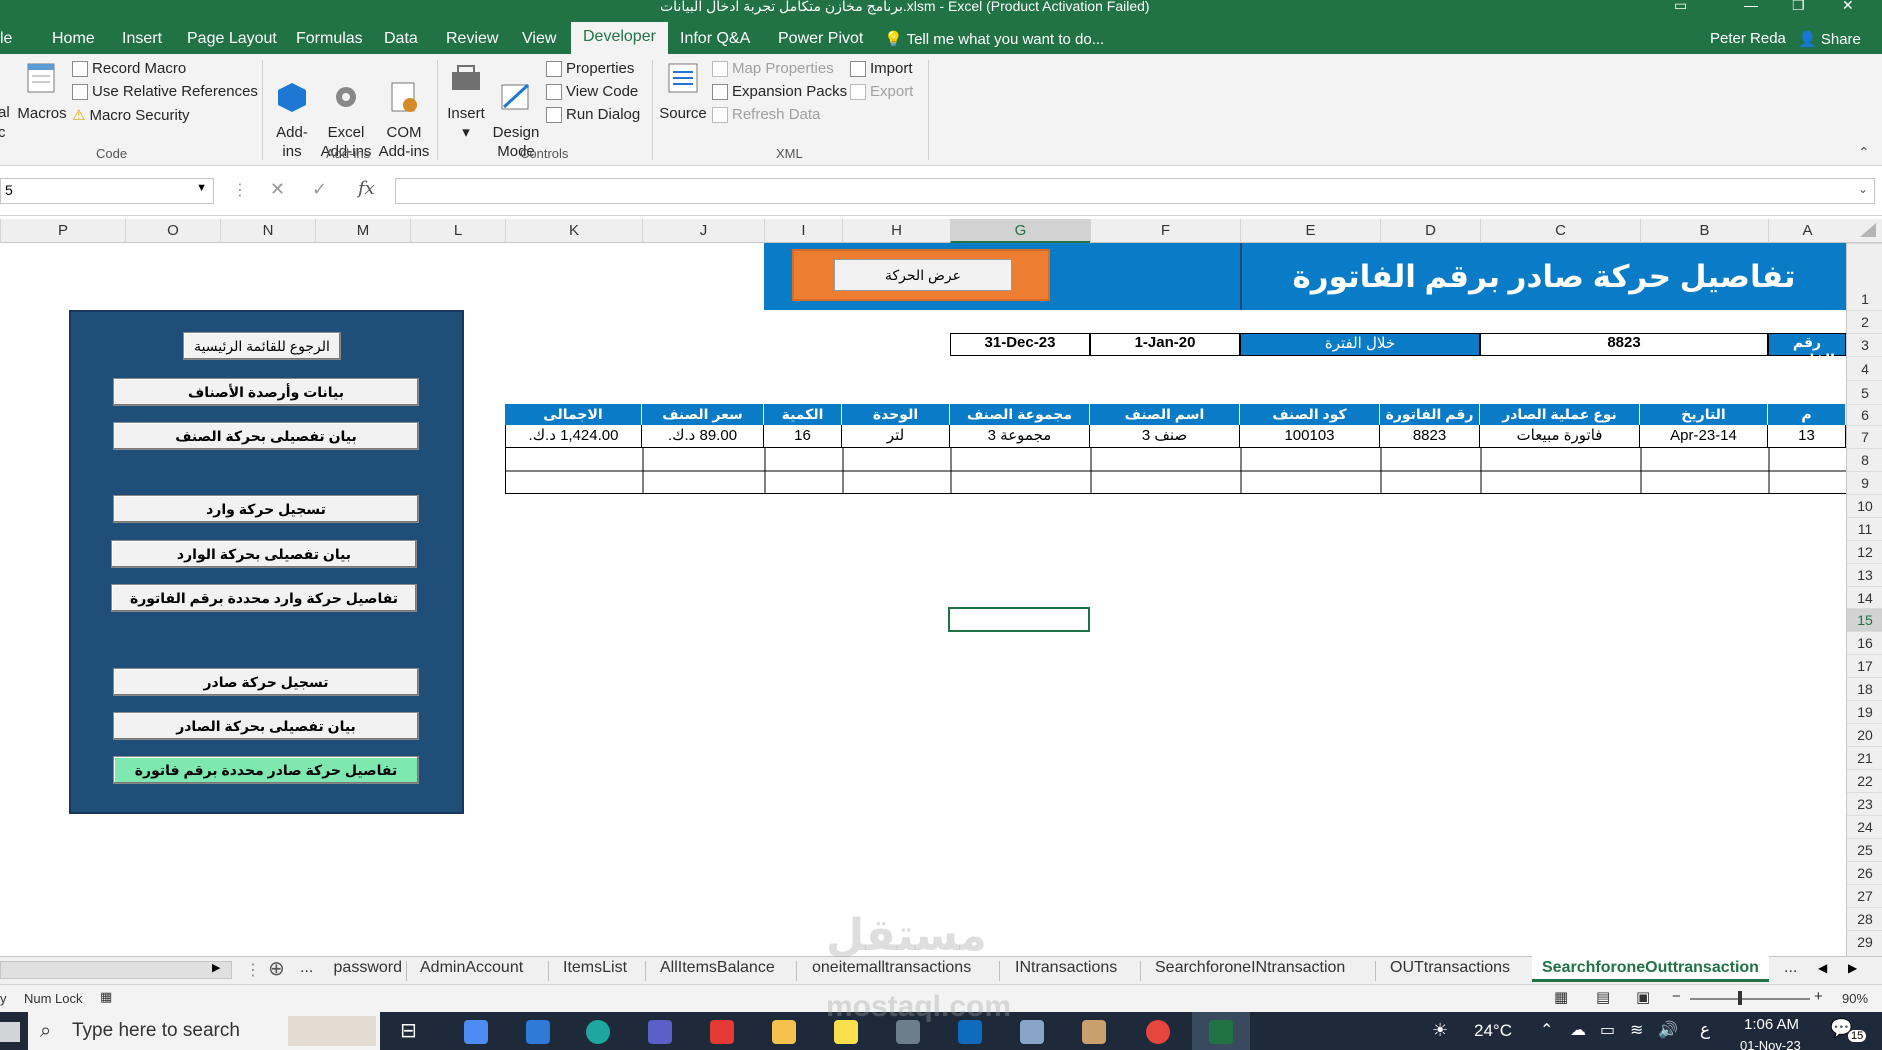 The image size is (1882, 1050). What do you see at coordinates (1668, 1030) in the screenshot?
I see `volume-icon: 🔊` at bounding box center [1668, 1030].